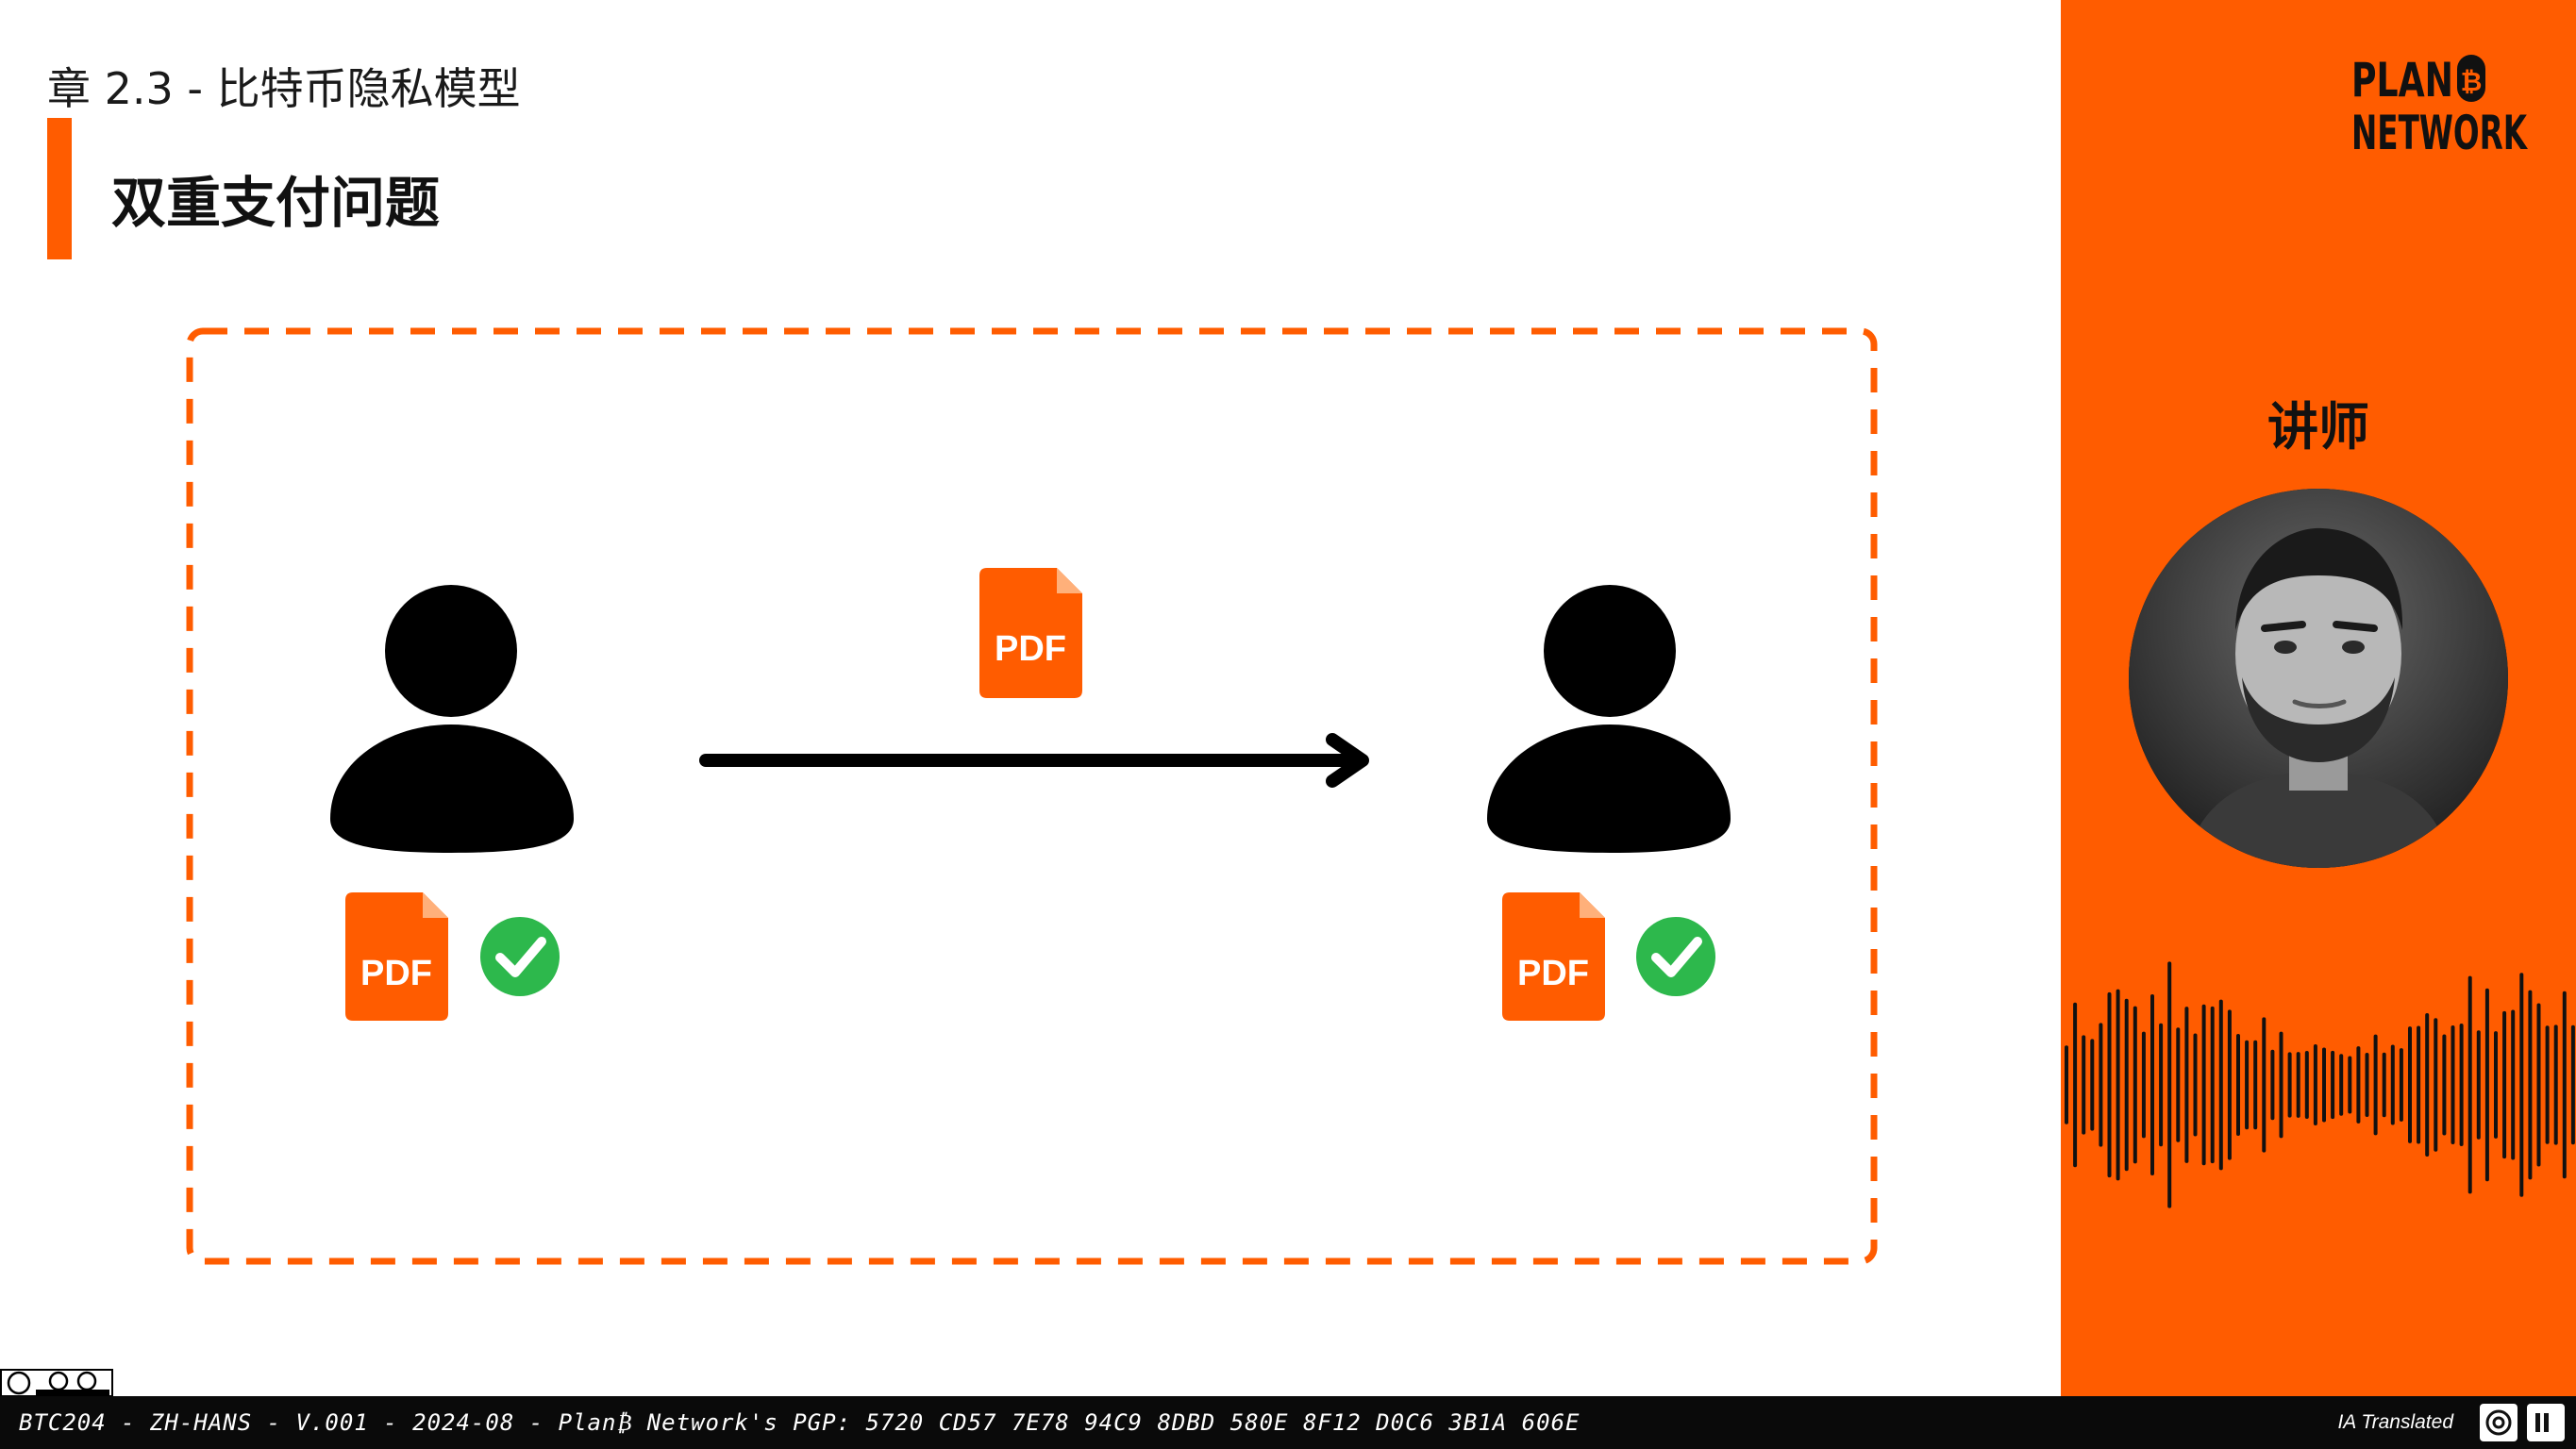 This screenshot has height=1449, width=2576. What do you see at coordinates (2395, 1422) in the screenshot?
I see `ia-translated-label: IA Translated` at bounding box center [2395, 1422].